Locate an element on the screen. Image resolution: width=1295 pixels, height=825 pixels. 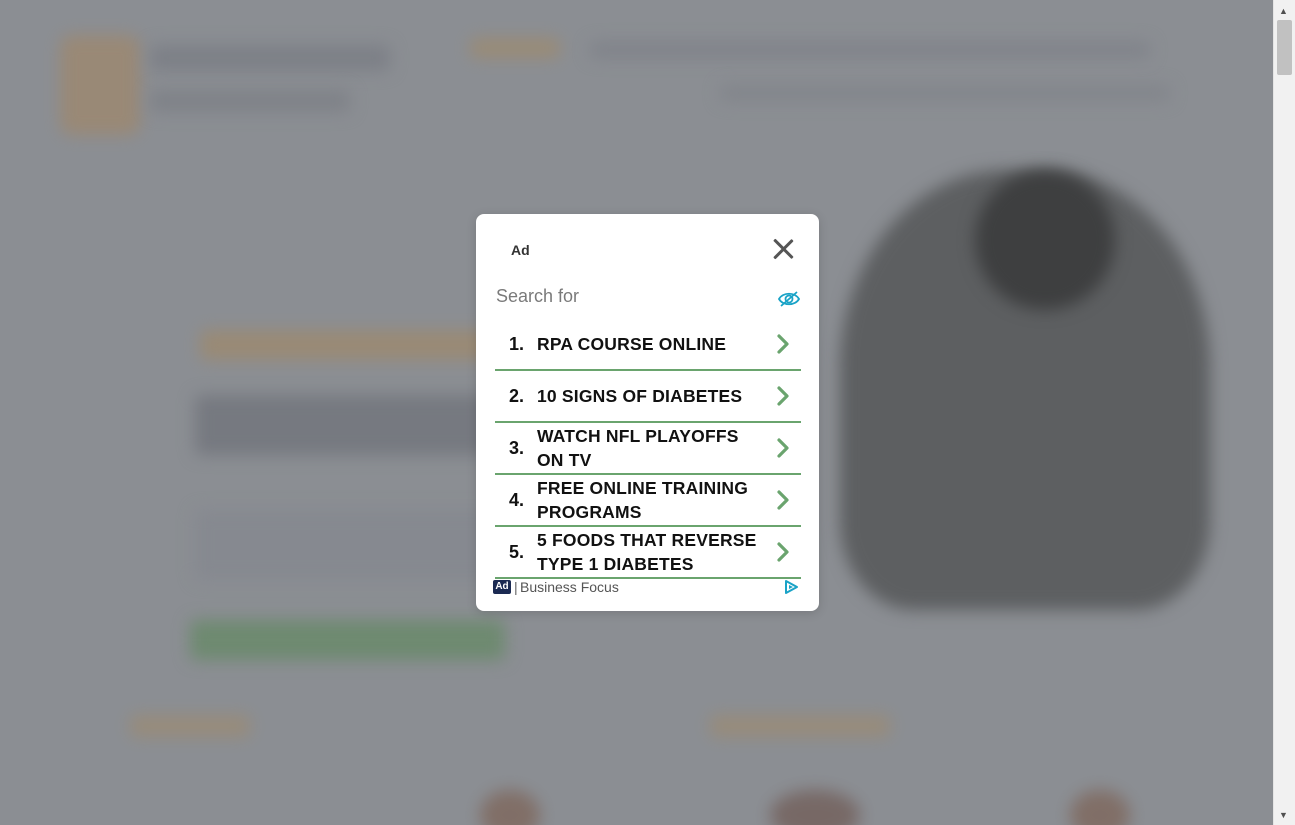
blurred-nav-bar is located at coordinates (870, 50).